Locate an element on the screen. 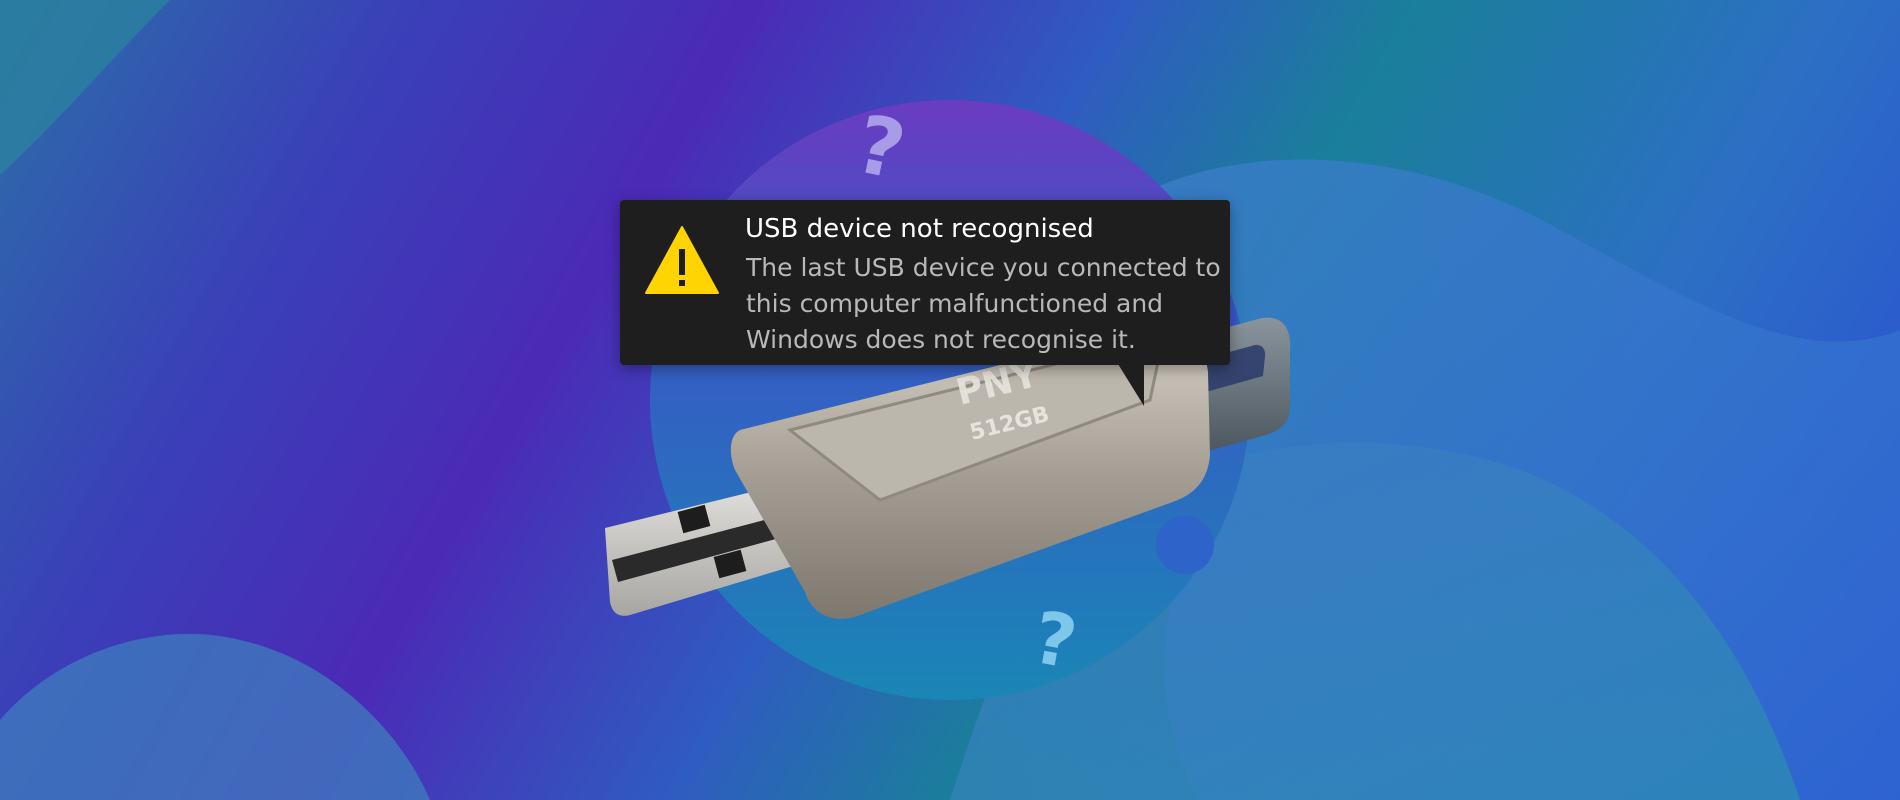  notification-message-line: Windows does not recognise it. is located at coordinates (941, 339).